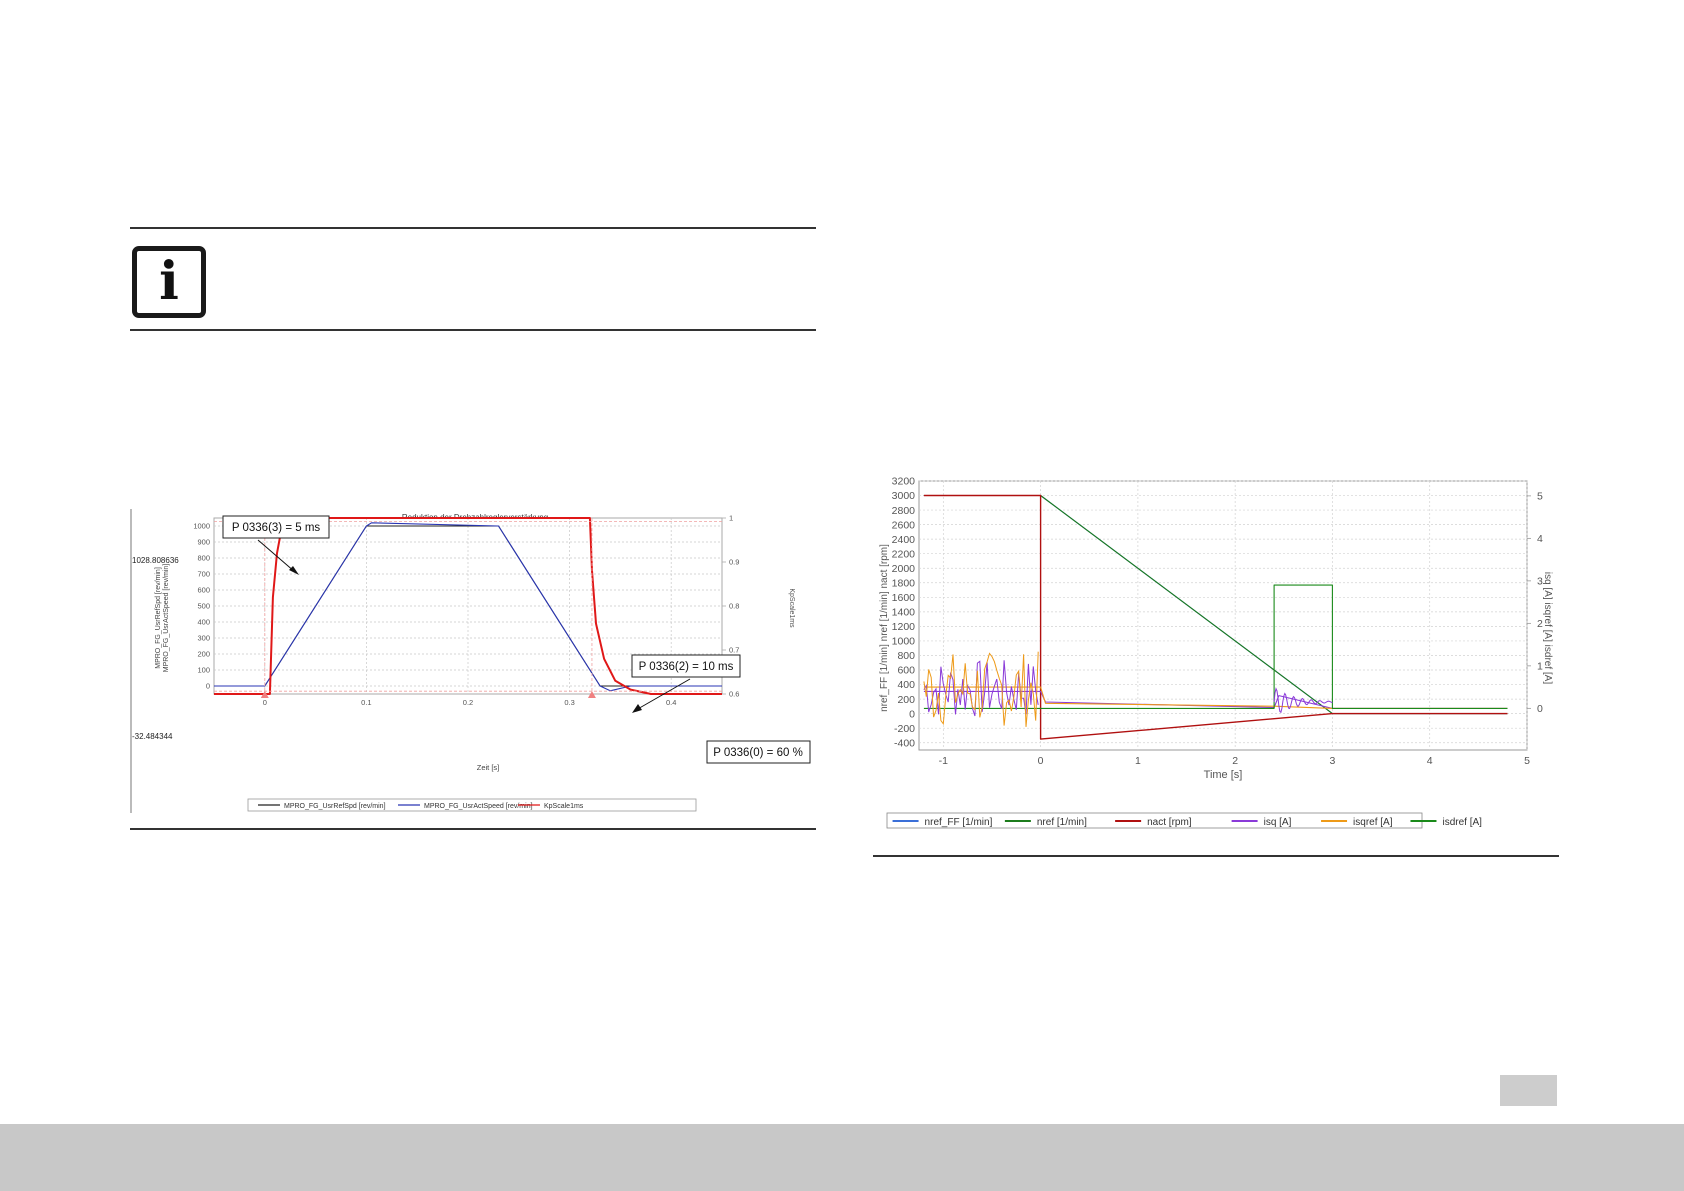  I want to click on y-tick-label: -400, so click(904, 743).